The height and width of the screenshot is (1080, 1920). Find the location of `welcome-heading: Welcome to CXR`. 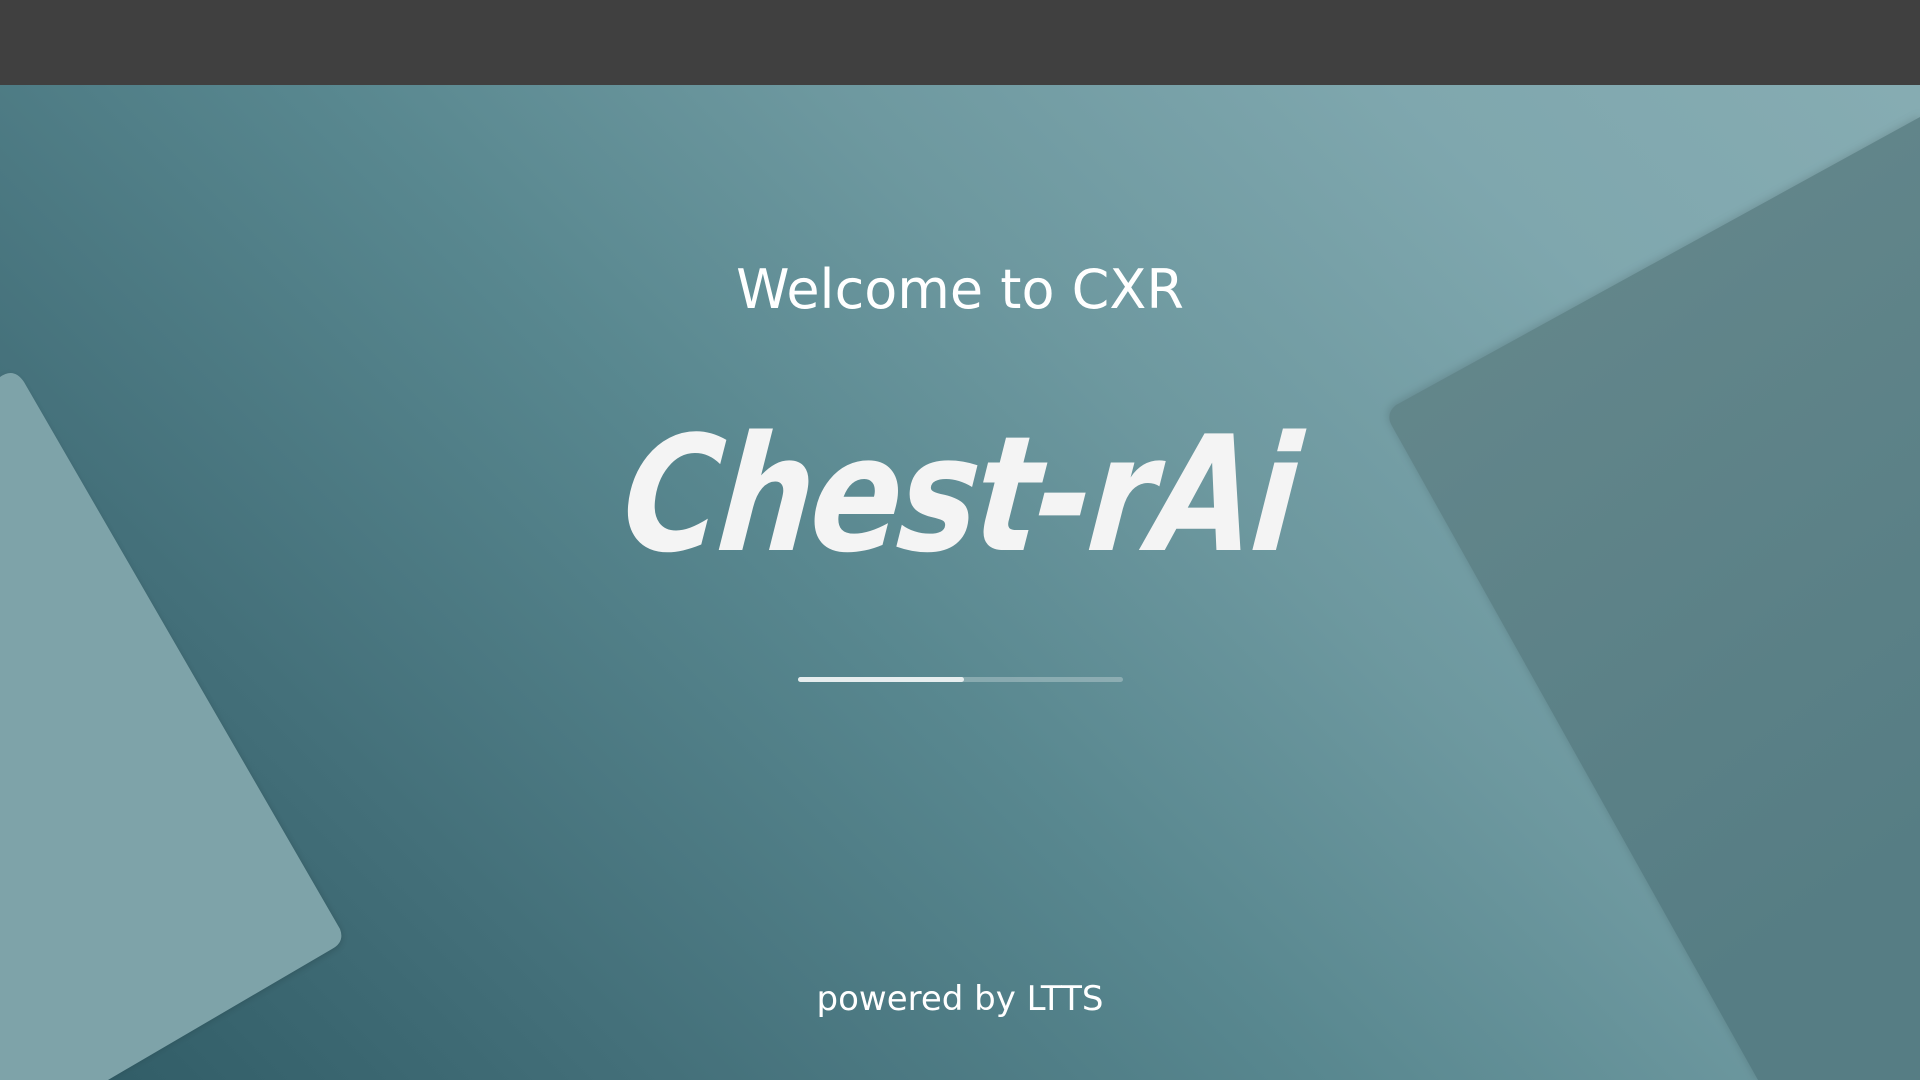

welcome-heading: Welcome to CXR is located at coordinates (960, 289).